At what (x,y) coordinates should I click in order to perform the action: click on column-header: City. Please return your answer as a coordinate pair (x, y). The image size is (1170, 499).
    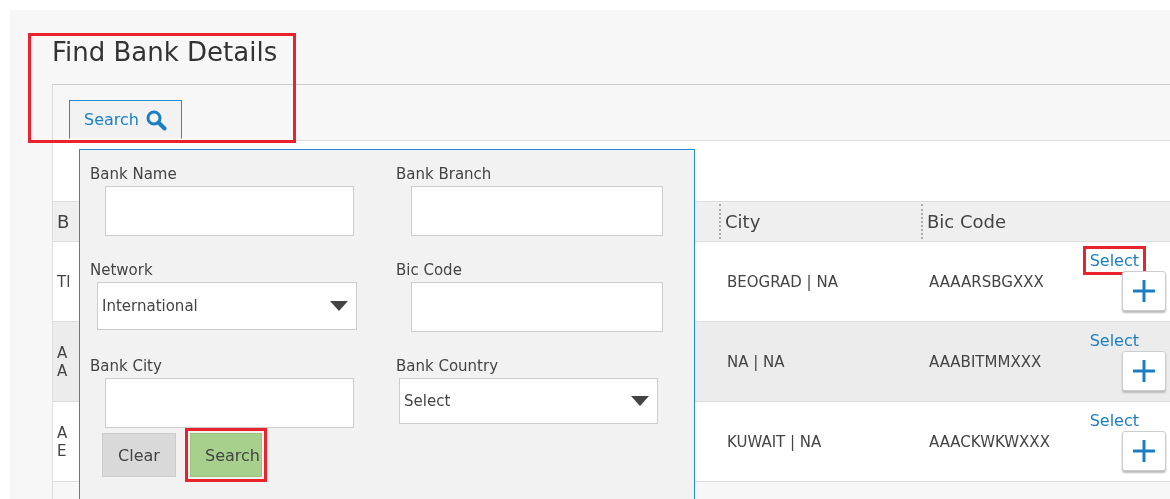
    Looking at the image, I should click on (743, 221).